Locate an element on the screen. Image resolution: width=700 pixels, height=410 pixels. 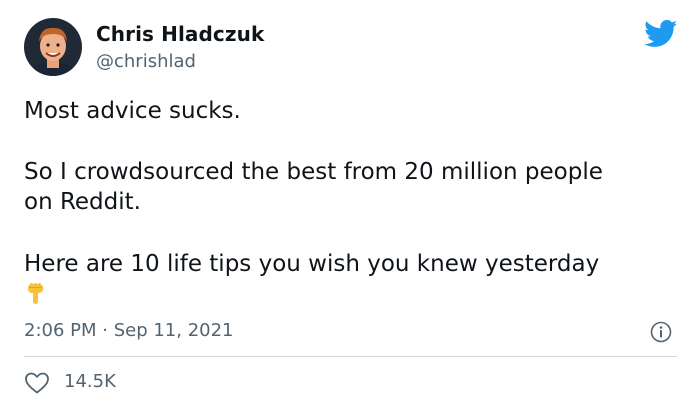
tweet-line-3: on Reddit. is located at coordinates (82, 202).